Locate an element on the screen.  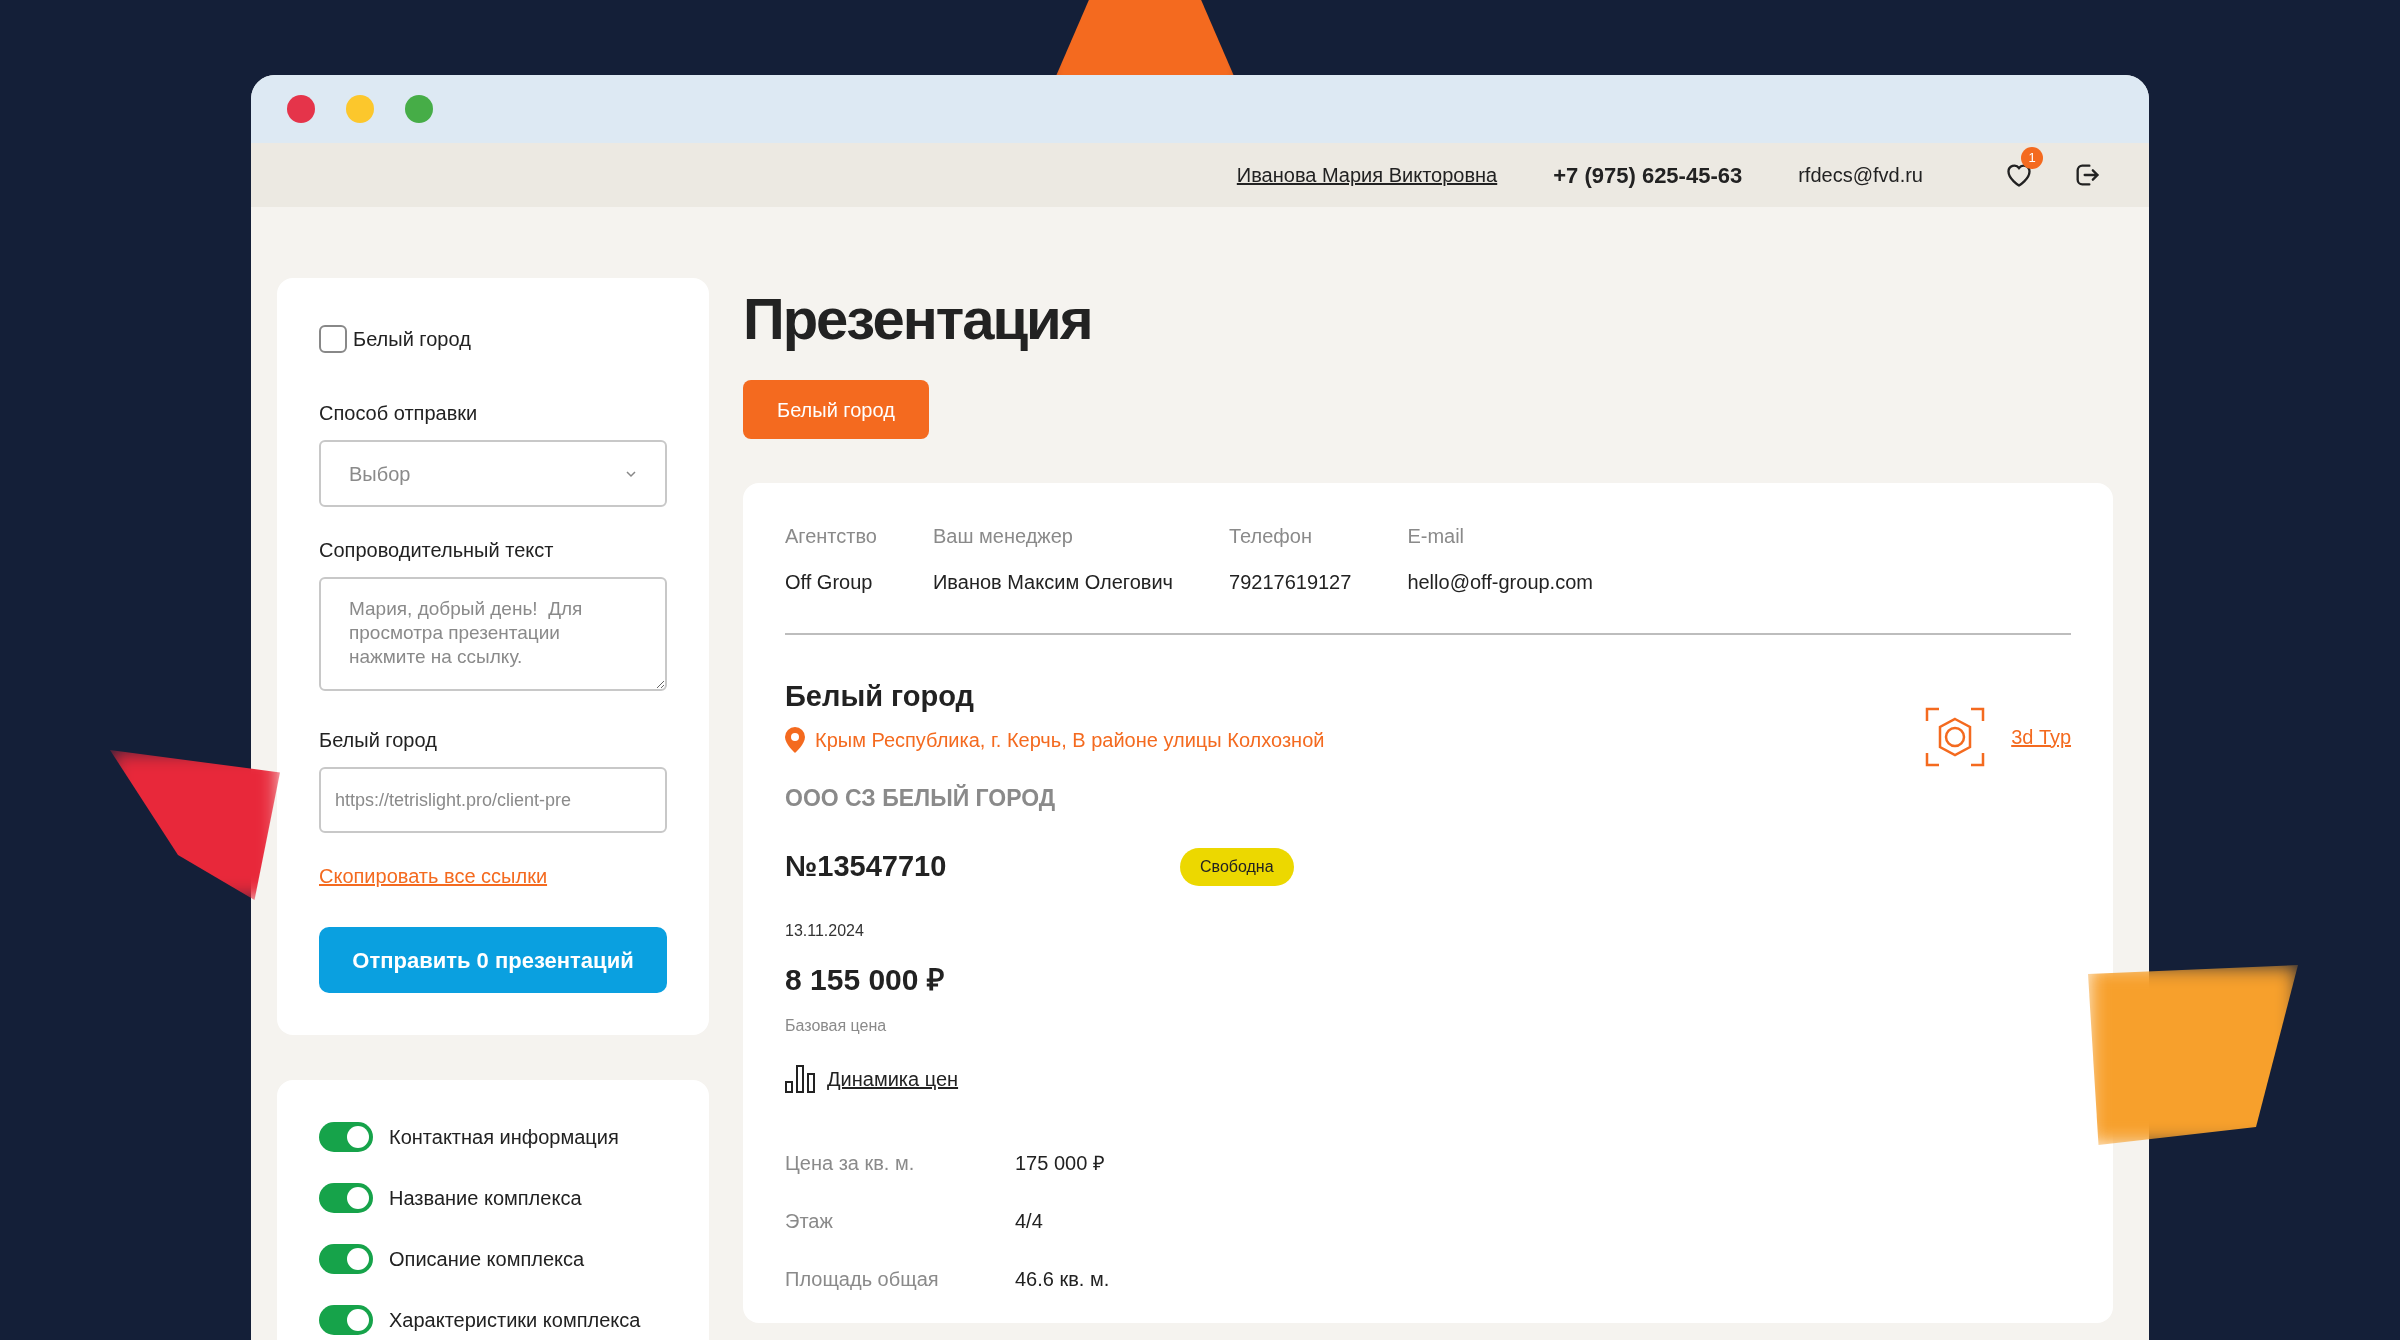
phone-number: +7 (975) 625-45-63 is located at coordinates (1648, 175).